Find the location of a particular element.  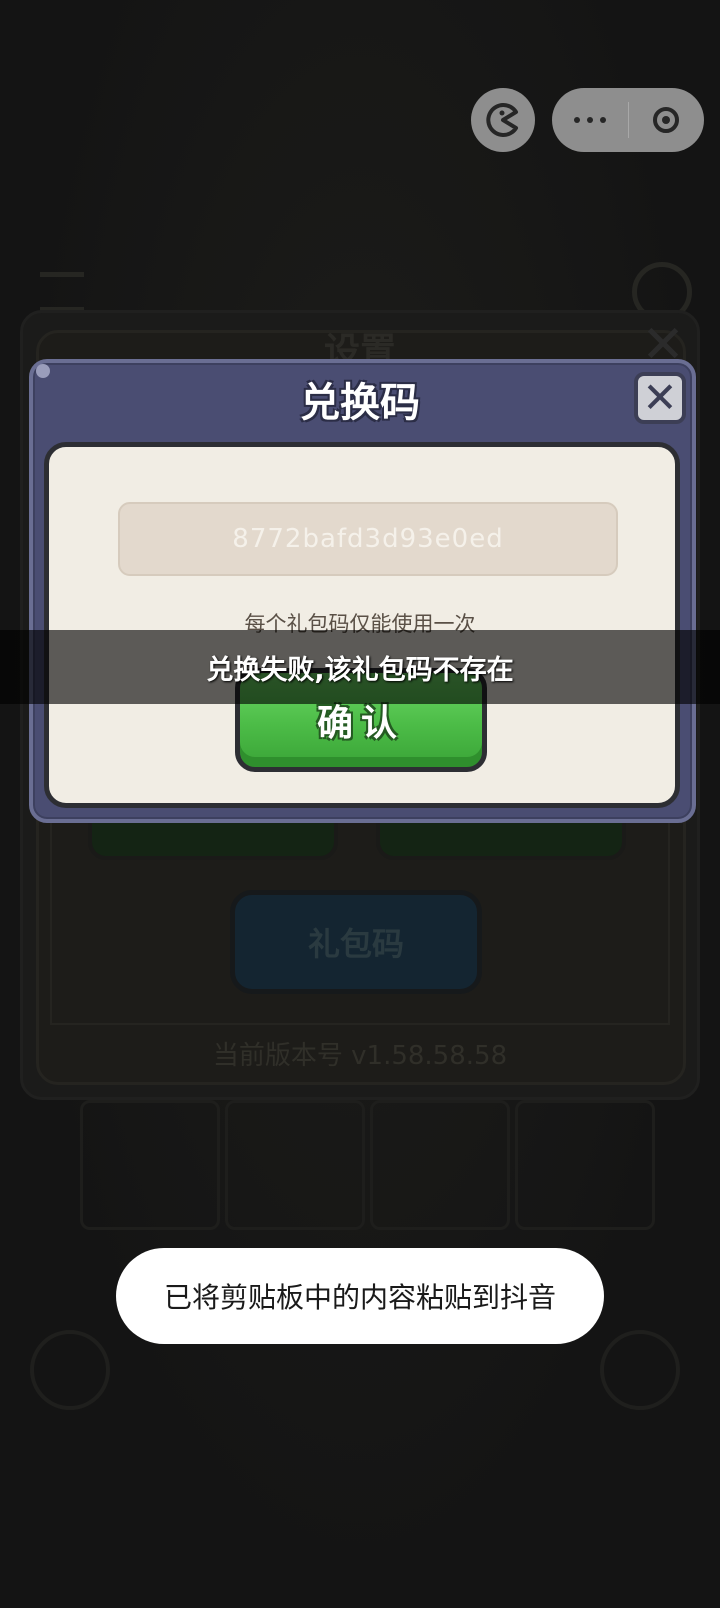

gift-code-button-label: 礼包码 is located at coordinates (355, 944).